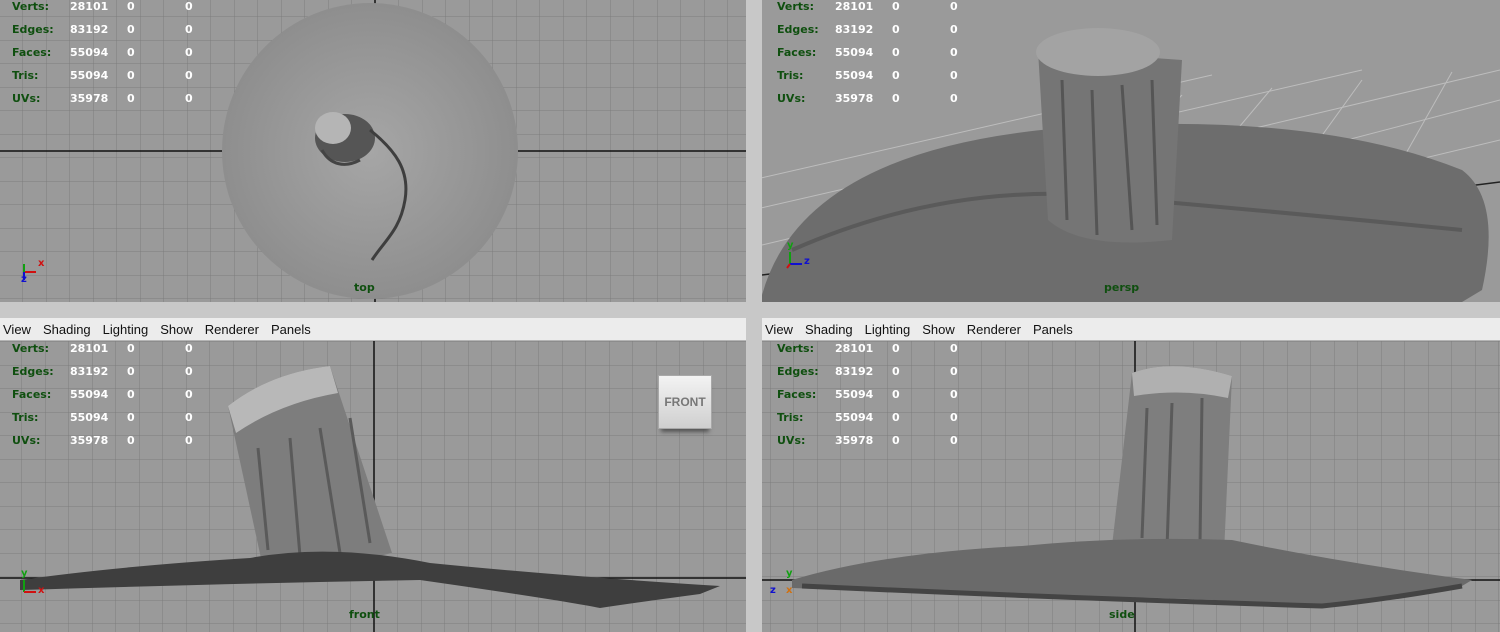 Image resolution: width=1500 pixels, height=632 pixels. Describe the element at coordinates (798, 254) in the screenshot. I see `axis-gizmo-icon: y z` at that location.